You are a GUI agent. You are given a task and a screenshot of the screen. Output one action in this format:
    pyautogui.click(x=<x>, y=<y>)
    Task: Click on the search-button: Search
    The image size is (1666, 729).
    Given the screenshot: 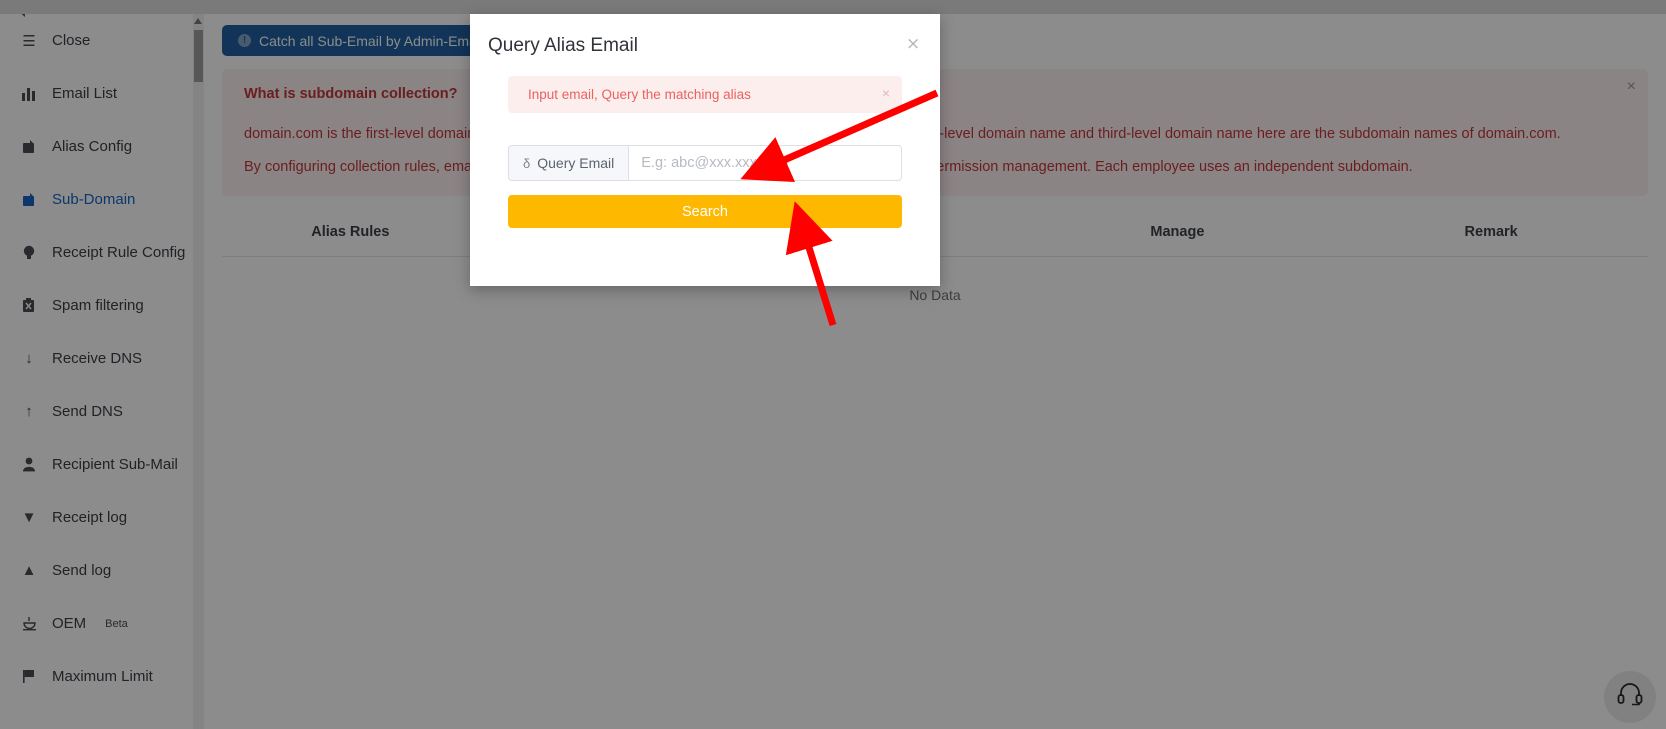 What is the action you would take?
    pyautogui.click(x=705, y=211)
    